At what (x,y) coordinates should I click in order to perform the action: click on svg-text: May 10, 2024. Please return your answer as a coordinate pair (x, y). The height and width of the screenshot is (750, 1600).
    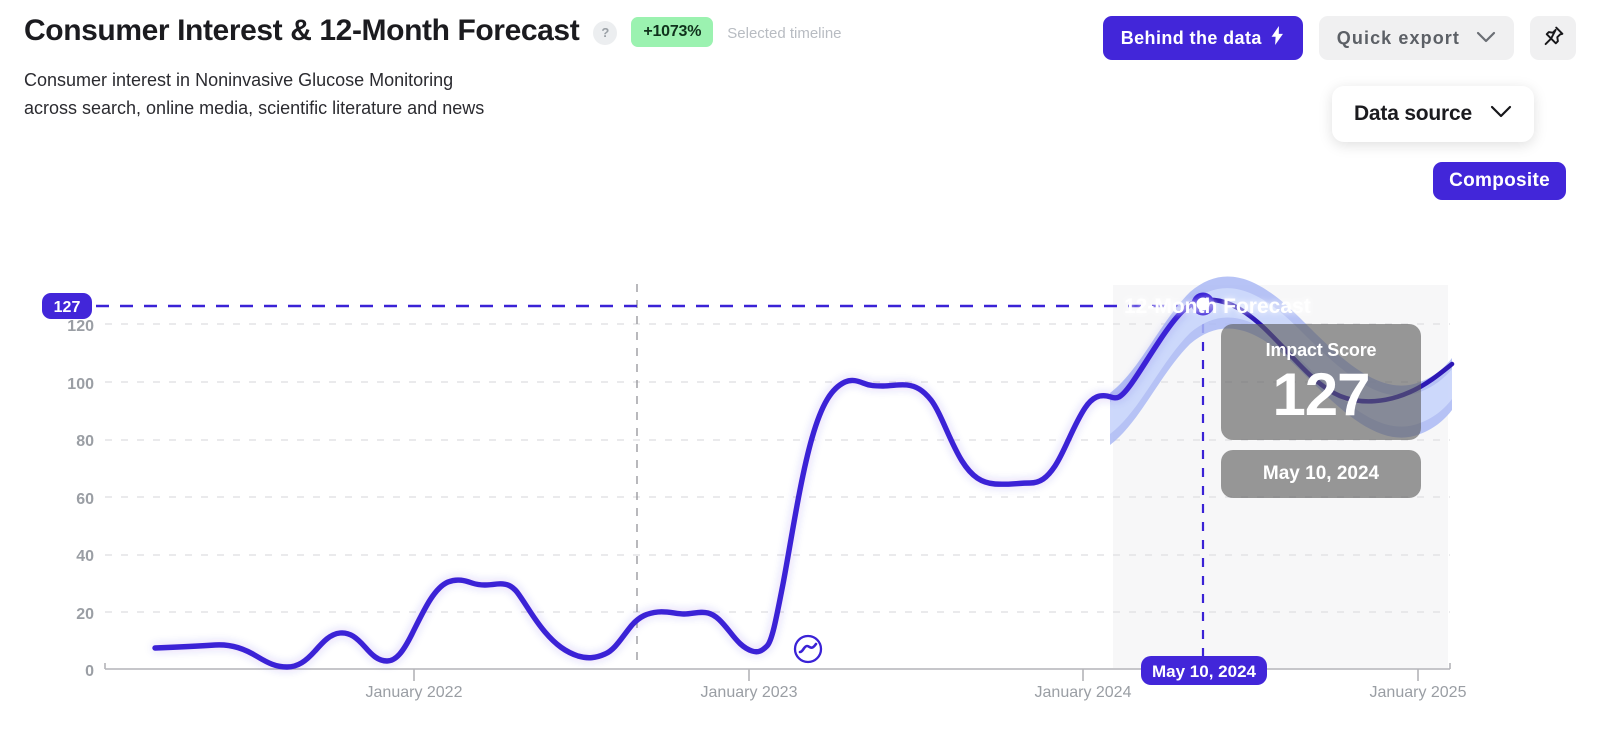
    Looking at the image, I should click on (1204, 671).